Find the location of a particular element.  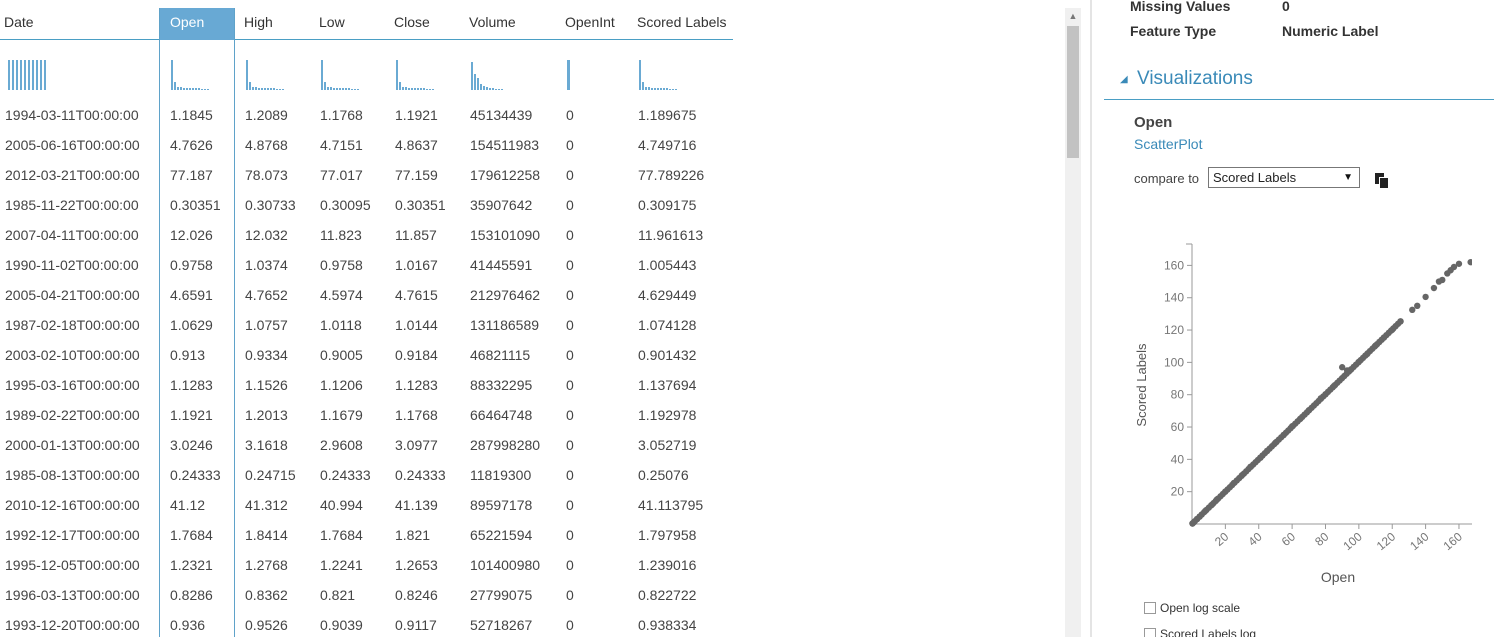

cell-date: 2012-03-21T00:00:00 is located at coordinates (72, 175).